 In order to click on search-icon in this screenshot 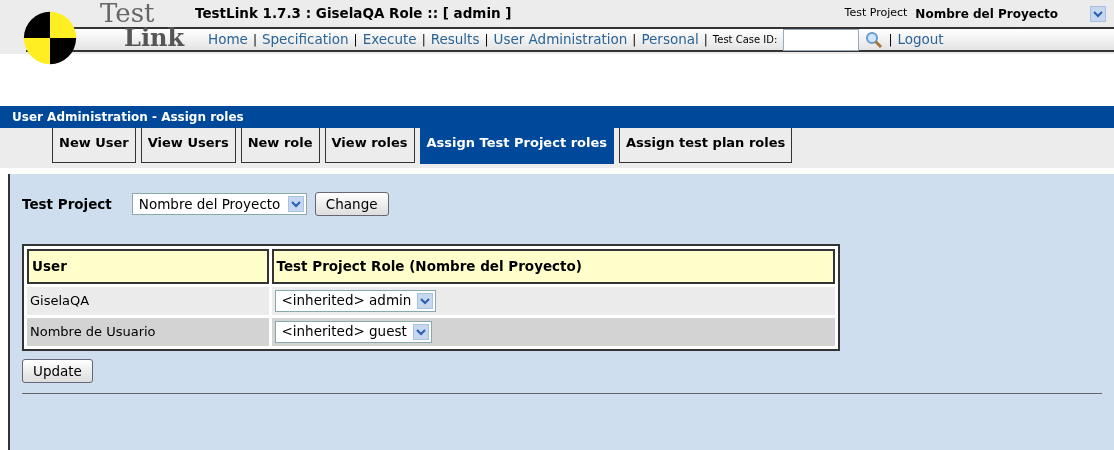, I will do `click(874, 39)`.